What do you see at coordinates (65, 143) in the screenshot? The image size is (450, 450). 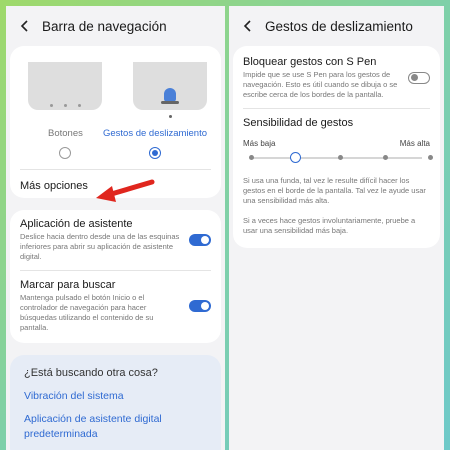 I see `option-buttons: Botones` at bounding box center [65, 143].